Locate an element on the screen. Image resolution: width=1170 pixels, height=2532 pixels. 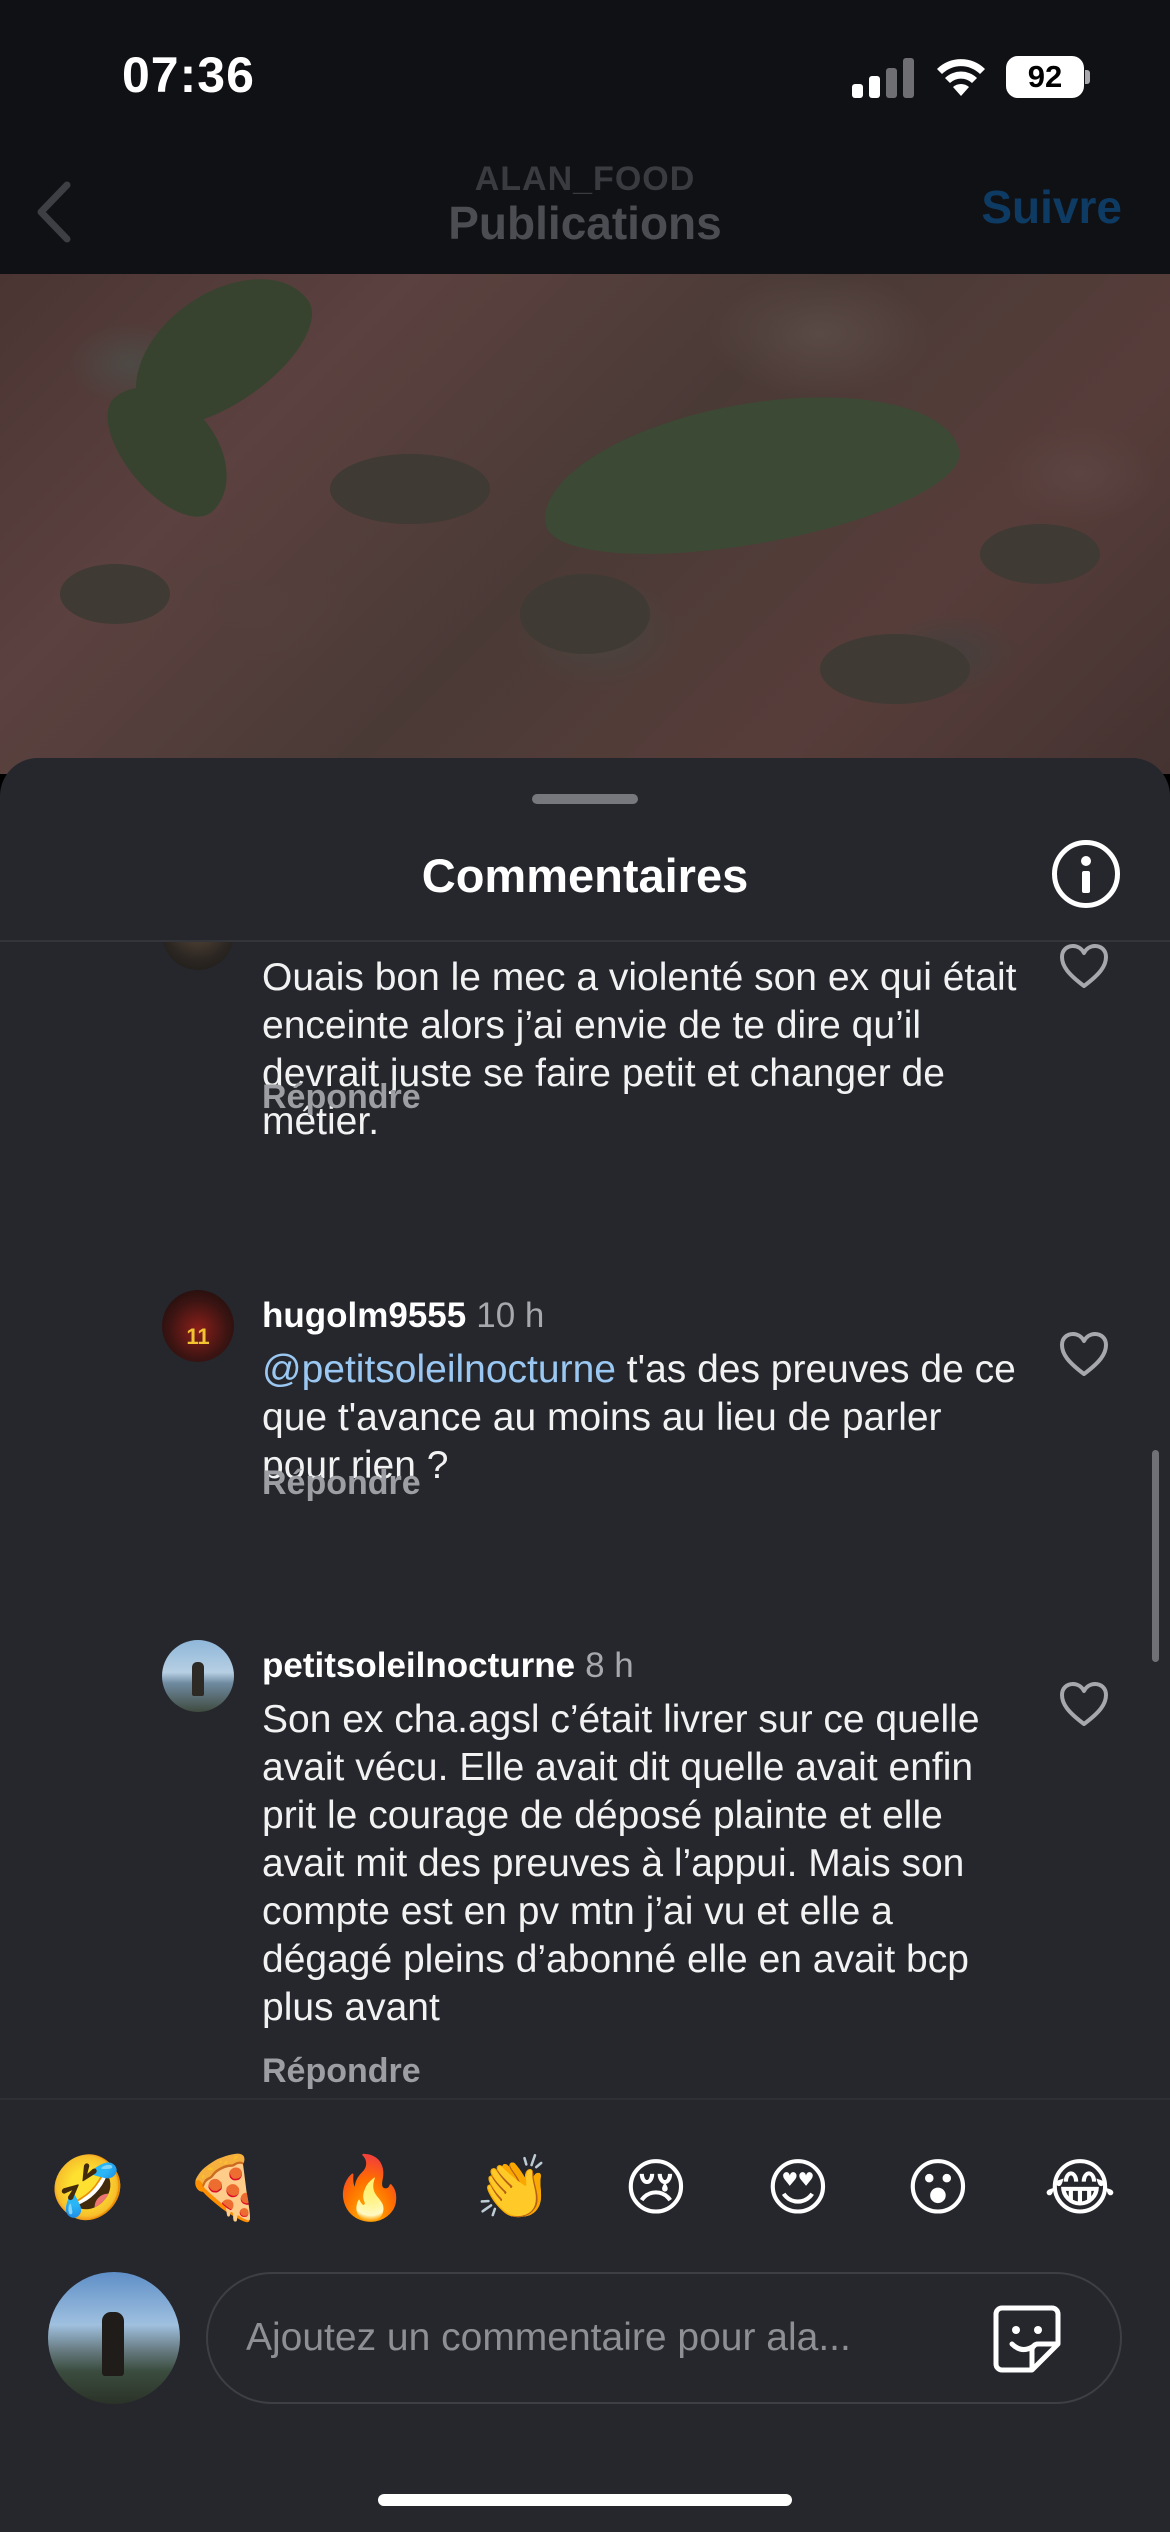
emoji-pizza: 🍕 is located at coordinates (224, 2188).